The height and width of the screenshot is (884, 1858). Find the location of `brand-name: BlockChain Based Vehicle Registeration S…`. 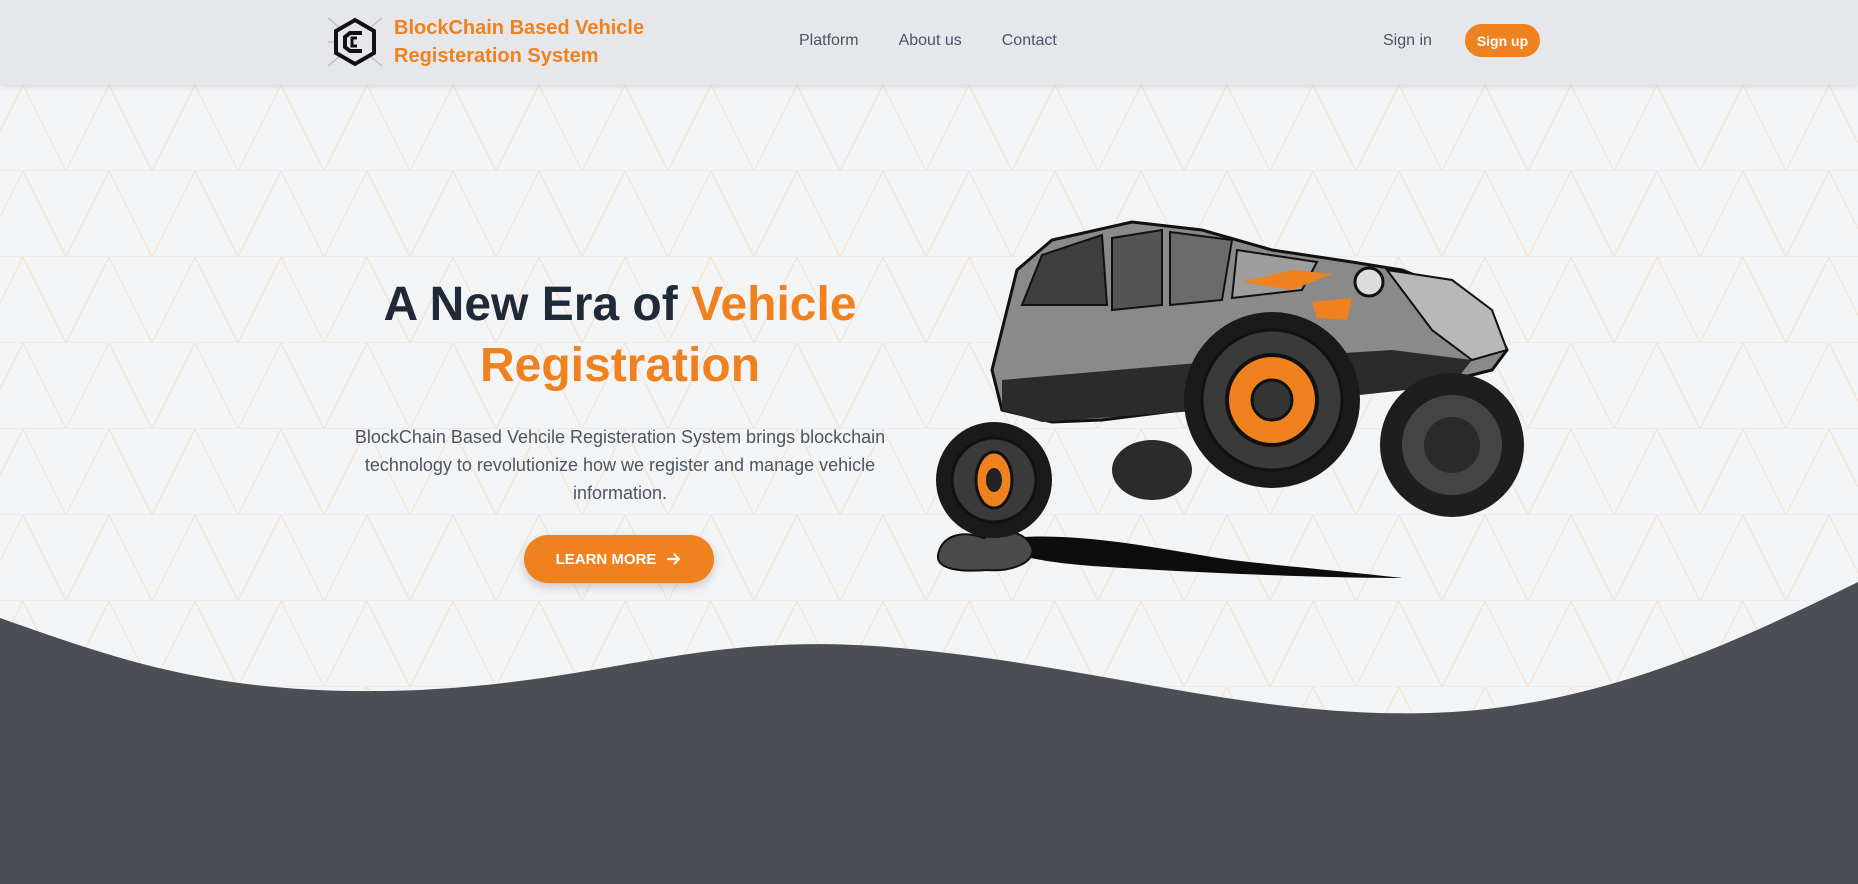

brand-name: BlockChain Based Vehicle Registeration S… is located at coordinates (519, 42).